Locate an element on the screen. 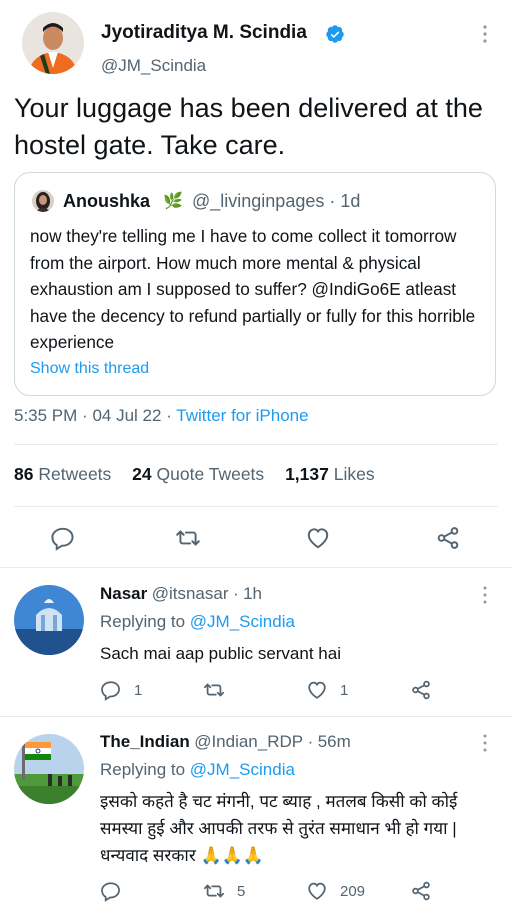 The width and height of the screenshot is (512, 919). reply-count: 1 is located at coordinates (138, 690).